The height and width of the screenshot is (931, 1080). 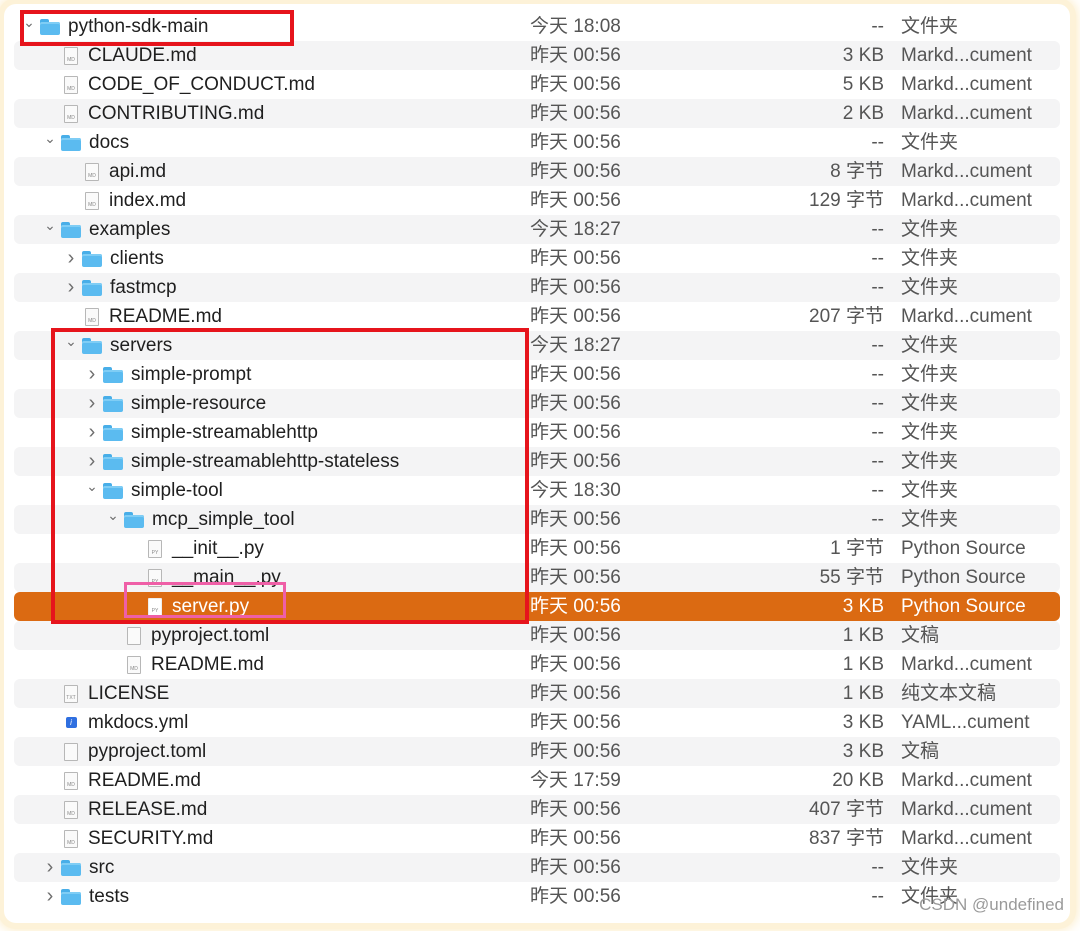 I want to click on file-name: __main__.py, so click(x=226, y=577).